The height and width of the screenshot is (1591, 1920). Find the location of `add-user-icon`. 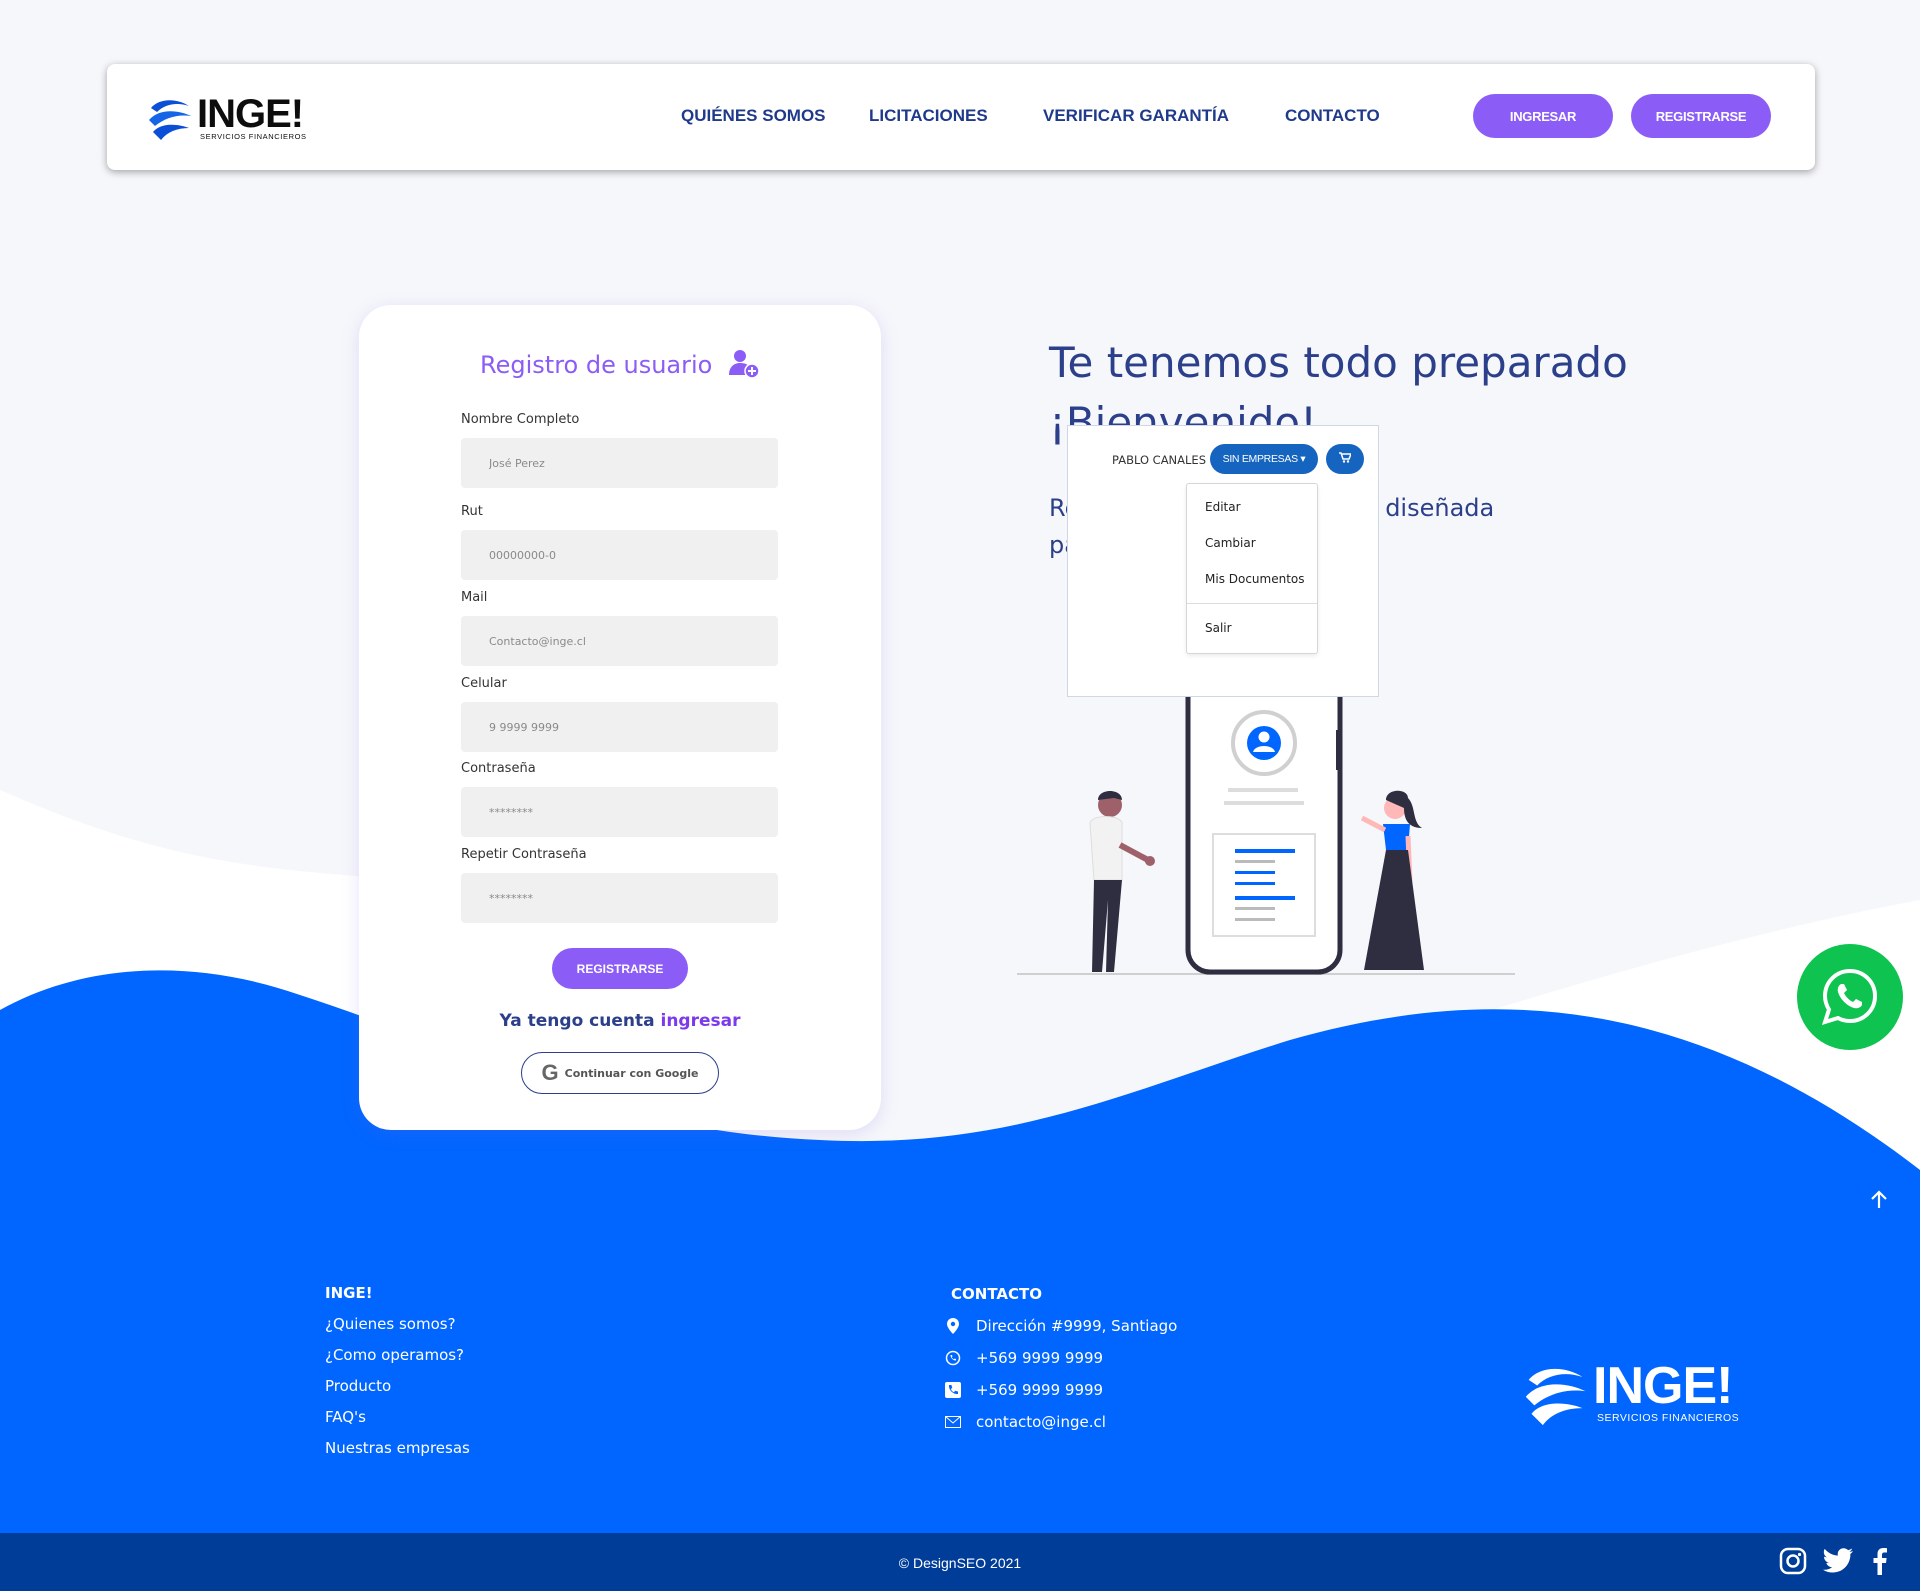

add-user-icon is located at coordinates (744, 366).